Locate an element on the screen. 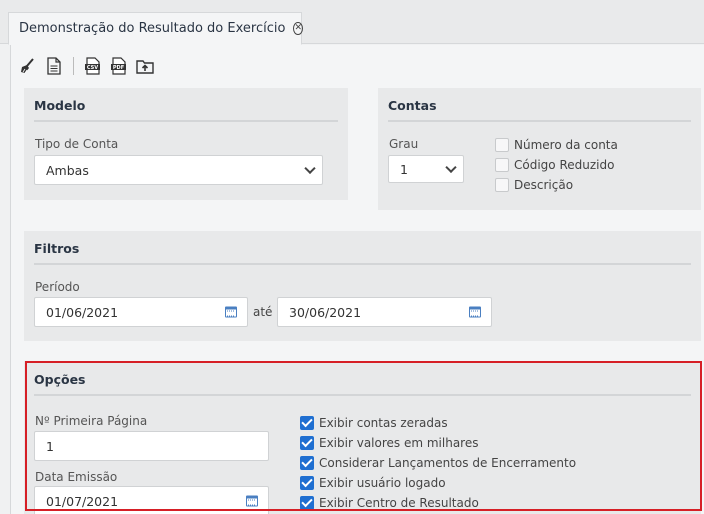  tab-dre: Demonstração do Resultado do Exercício ✕ is located at coordinates (155, 28).